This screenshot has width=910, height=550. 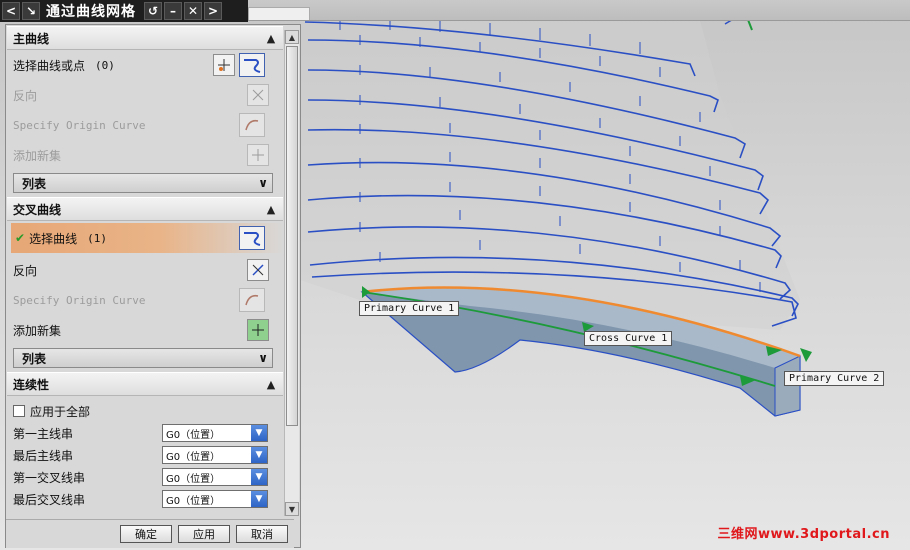 I want to click on ok-button: 确定, so click(x=146, y=534).